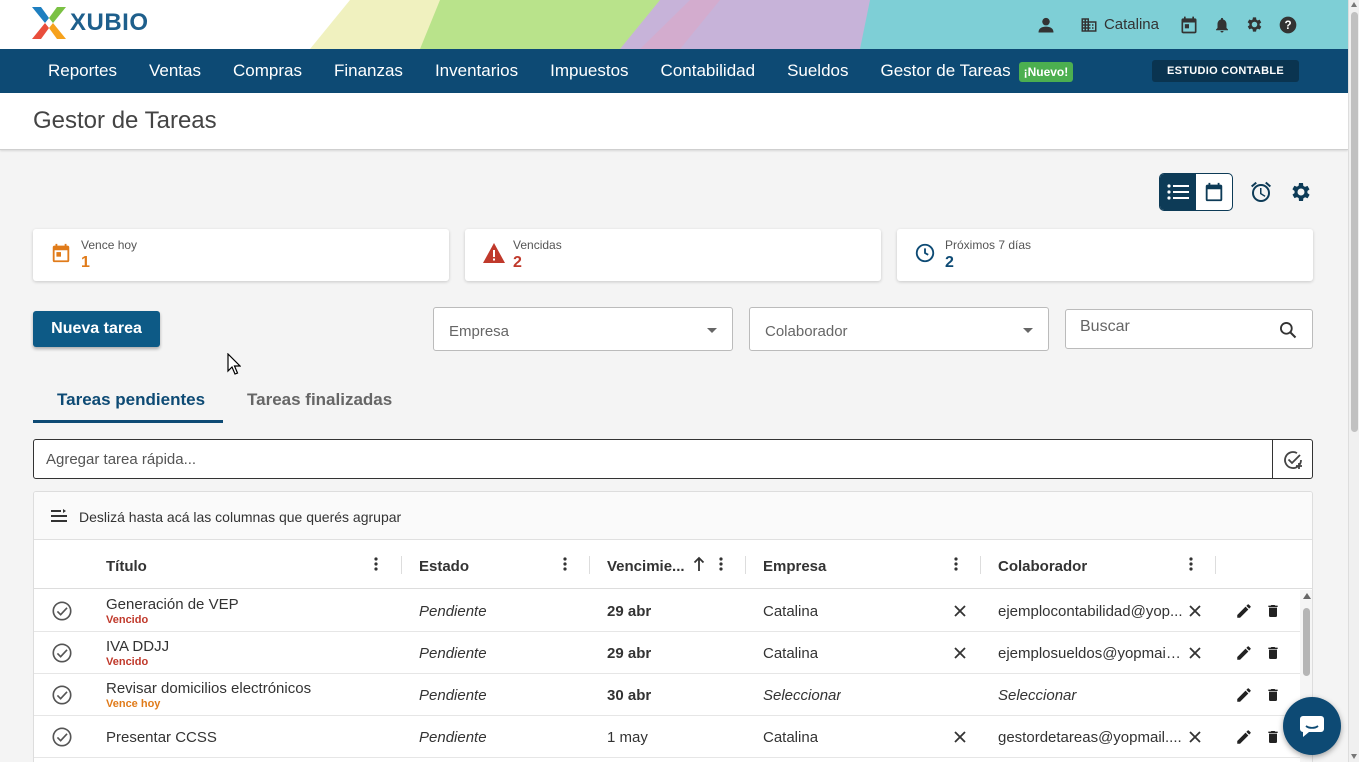 This screenshot has height=762, width=1359. What do you see at coordinates (319, 400) in the screenshot?
I see `tab-finished: Tareas finalizadas` at bounding box center [319, 400].